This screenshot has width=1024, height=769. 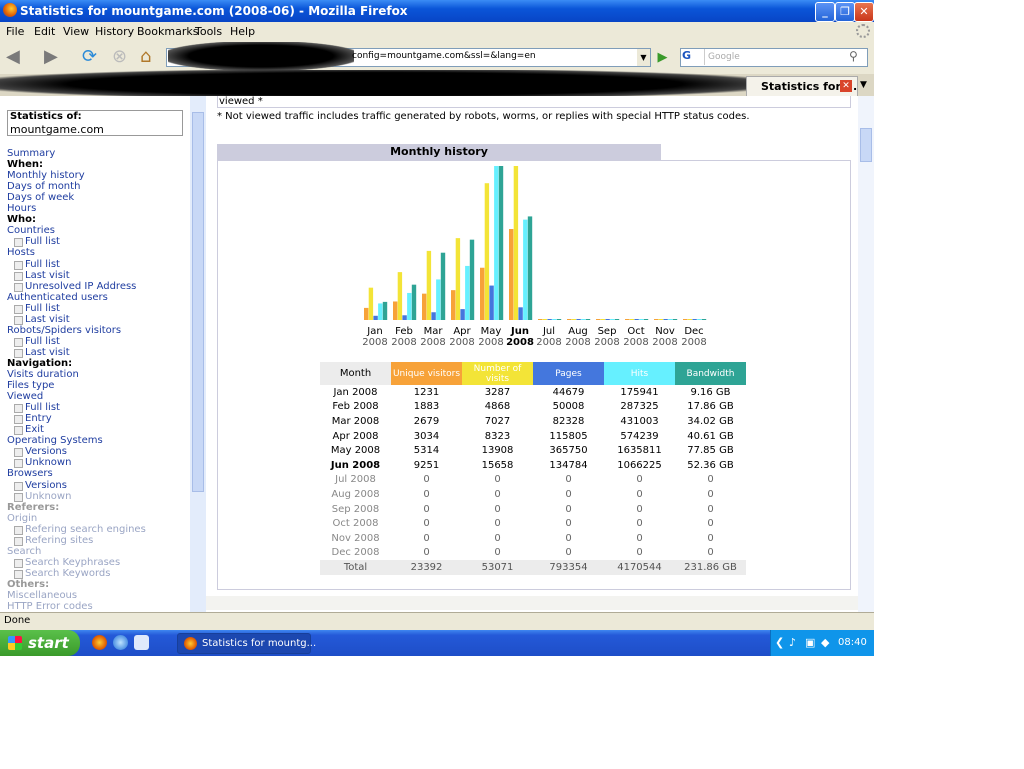 I want to click on menu-history: History, so click(x=114, y=31).